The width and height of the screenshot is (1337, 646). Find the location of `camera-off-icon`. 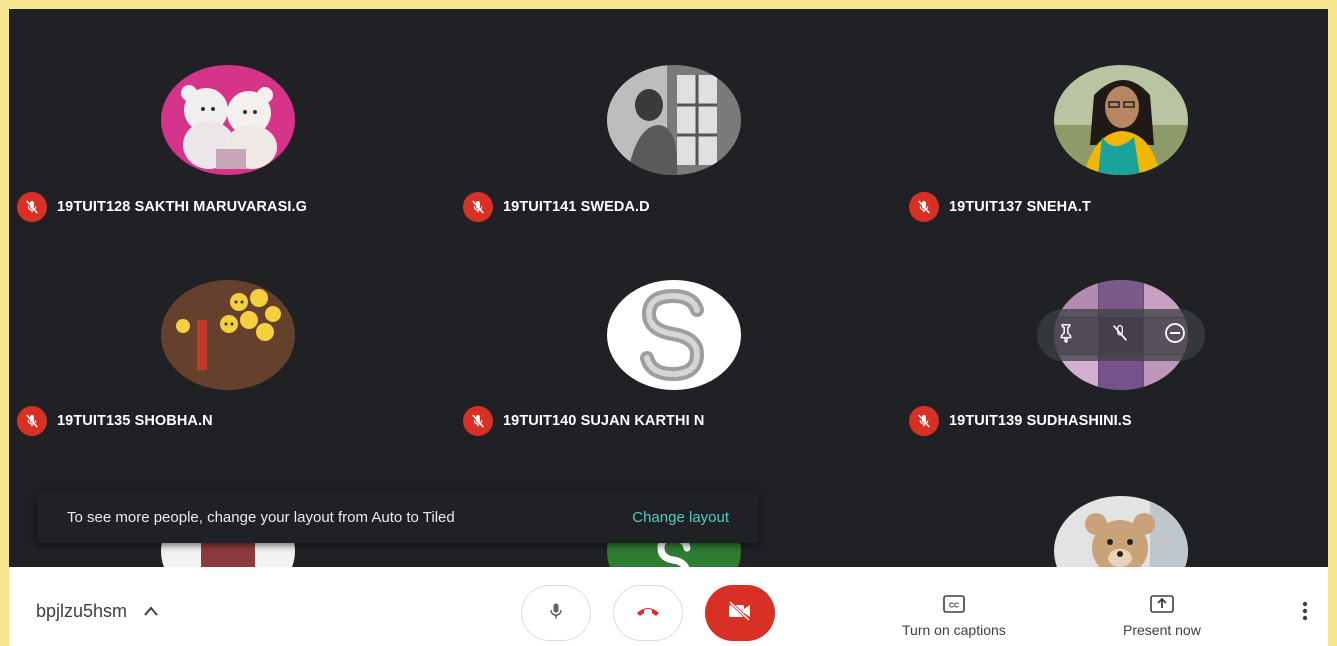

camera-off-icon is located at coordinates (740, 613).